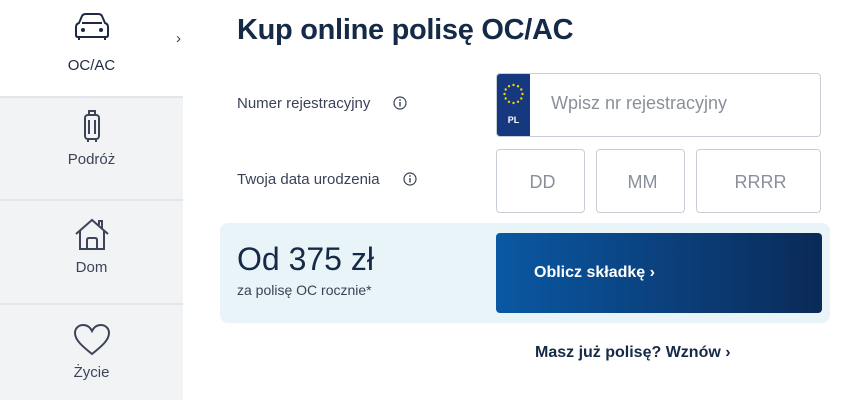 This screenshot has width=841, height=400. Describe the element at coordinates (91, 252) in the screenshot. I see `sidebar-item-dom: Dom` at that location.